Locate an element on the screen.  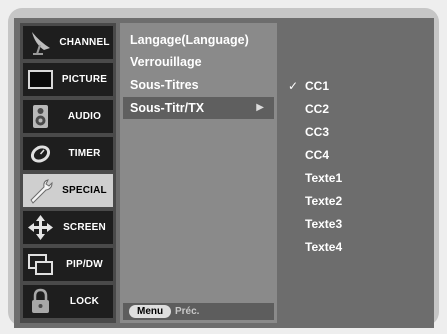
sidebar-item-pip-dw: PIP/DW is located at coordinates (68, 264).